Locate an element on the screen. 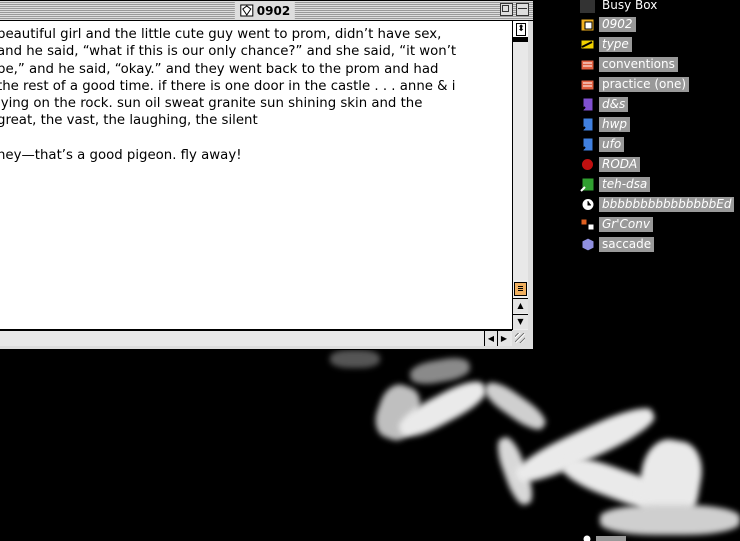 The height and width of the screenshot is (541, 740). collapse-button is located at coordinates (522, 9).